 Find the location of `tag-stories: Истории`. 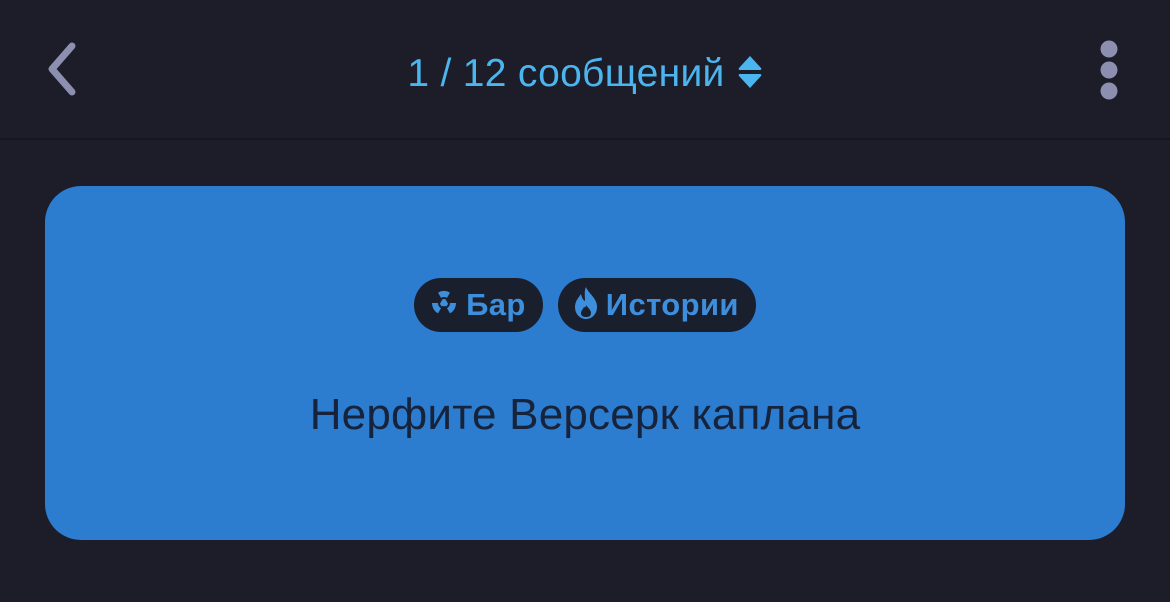

tag-stories: Истории is located at coordinates (656, 305).